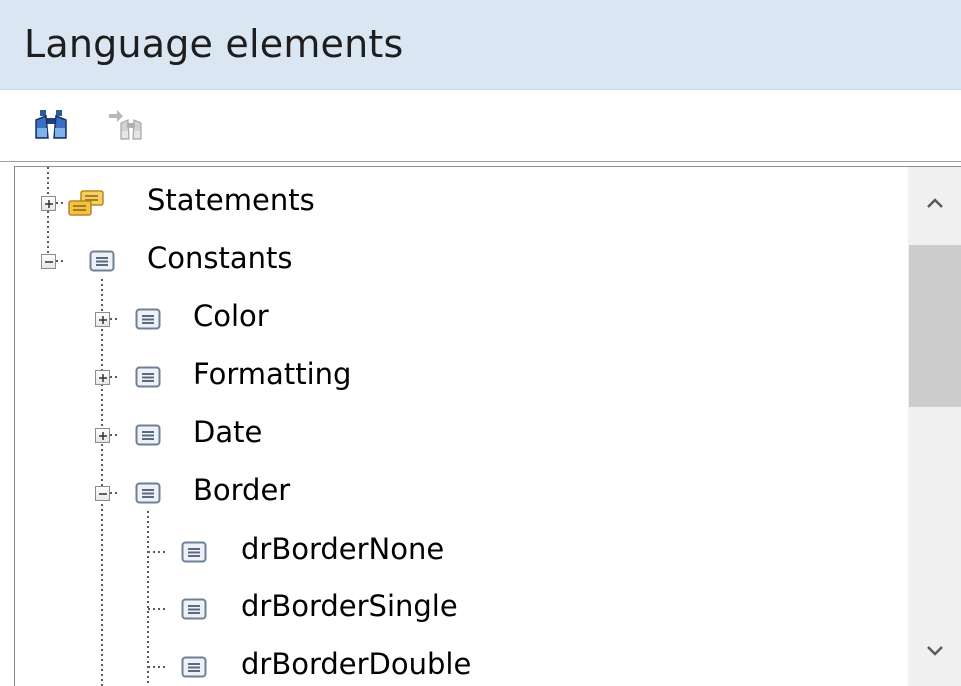 Image resolution: width=961 pixels, height=686 pixels. Describe the element at coordinates (272, 374) in the screenshot. I see `tree-node-formatting: Formatting` at that location.